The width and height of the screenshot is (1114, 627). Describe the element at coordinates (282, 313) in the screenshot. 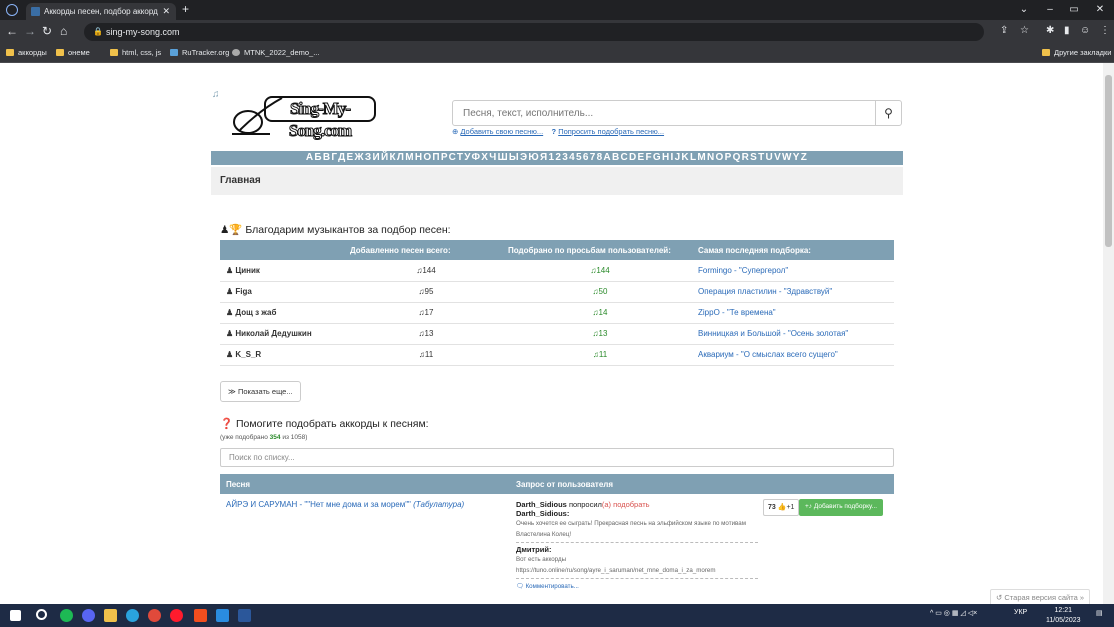

I see `musician-name: ♟ Дощ з жаб` at that location.